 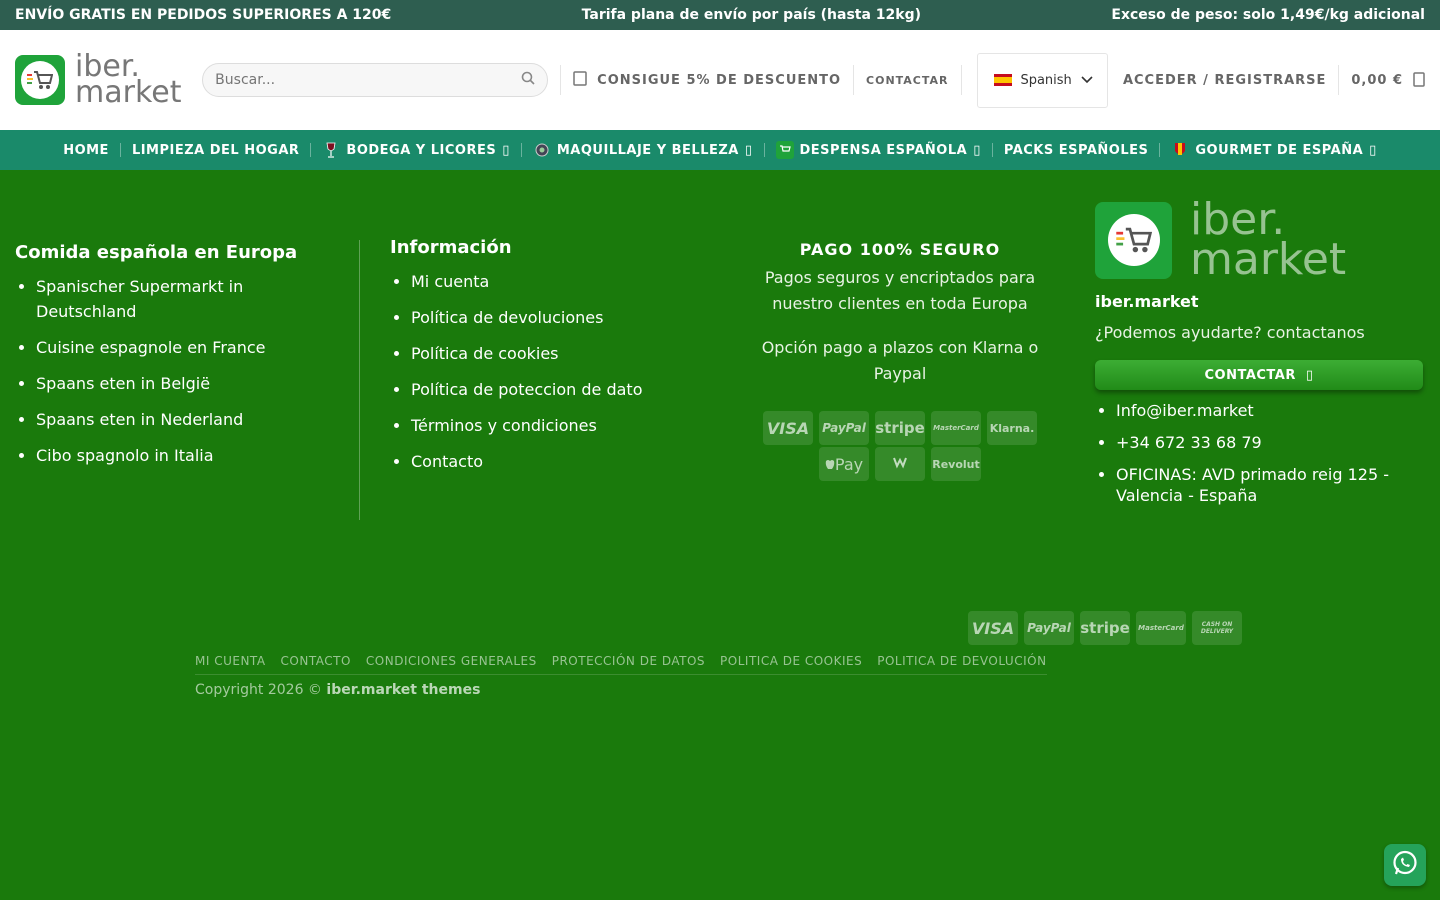 What do you see at coordinates (784, 150) in the screenshot?
I see `cart-icon` at bounding box center [784, 150].